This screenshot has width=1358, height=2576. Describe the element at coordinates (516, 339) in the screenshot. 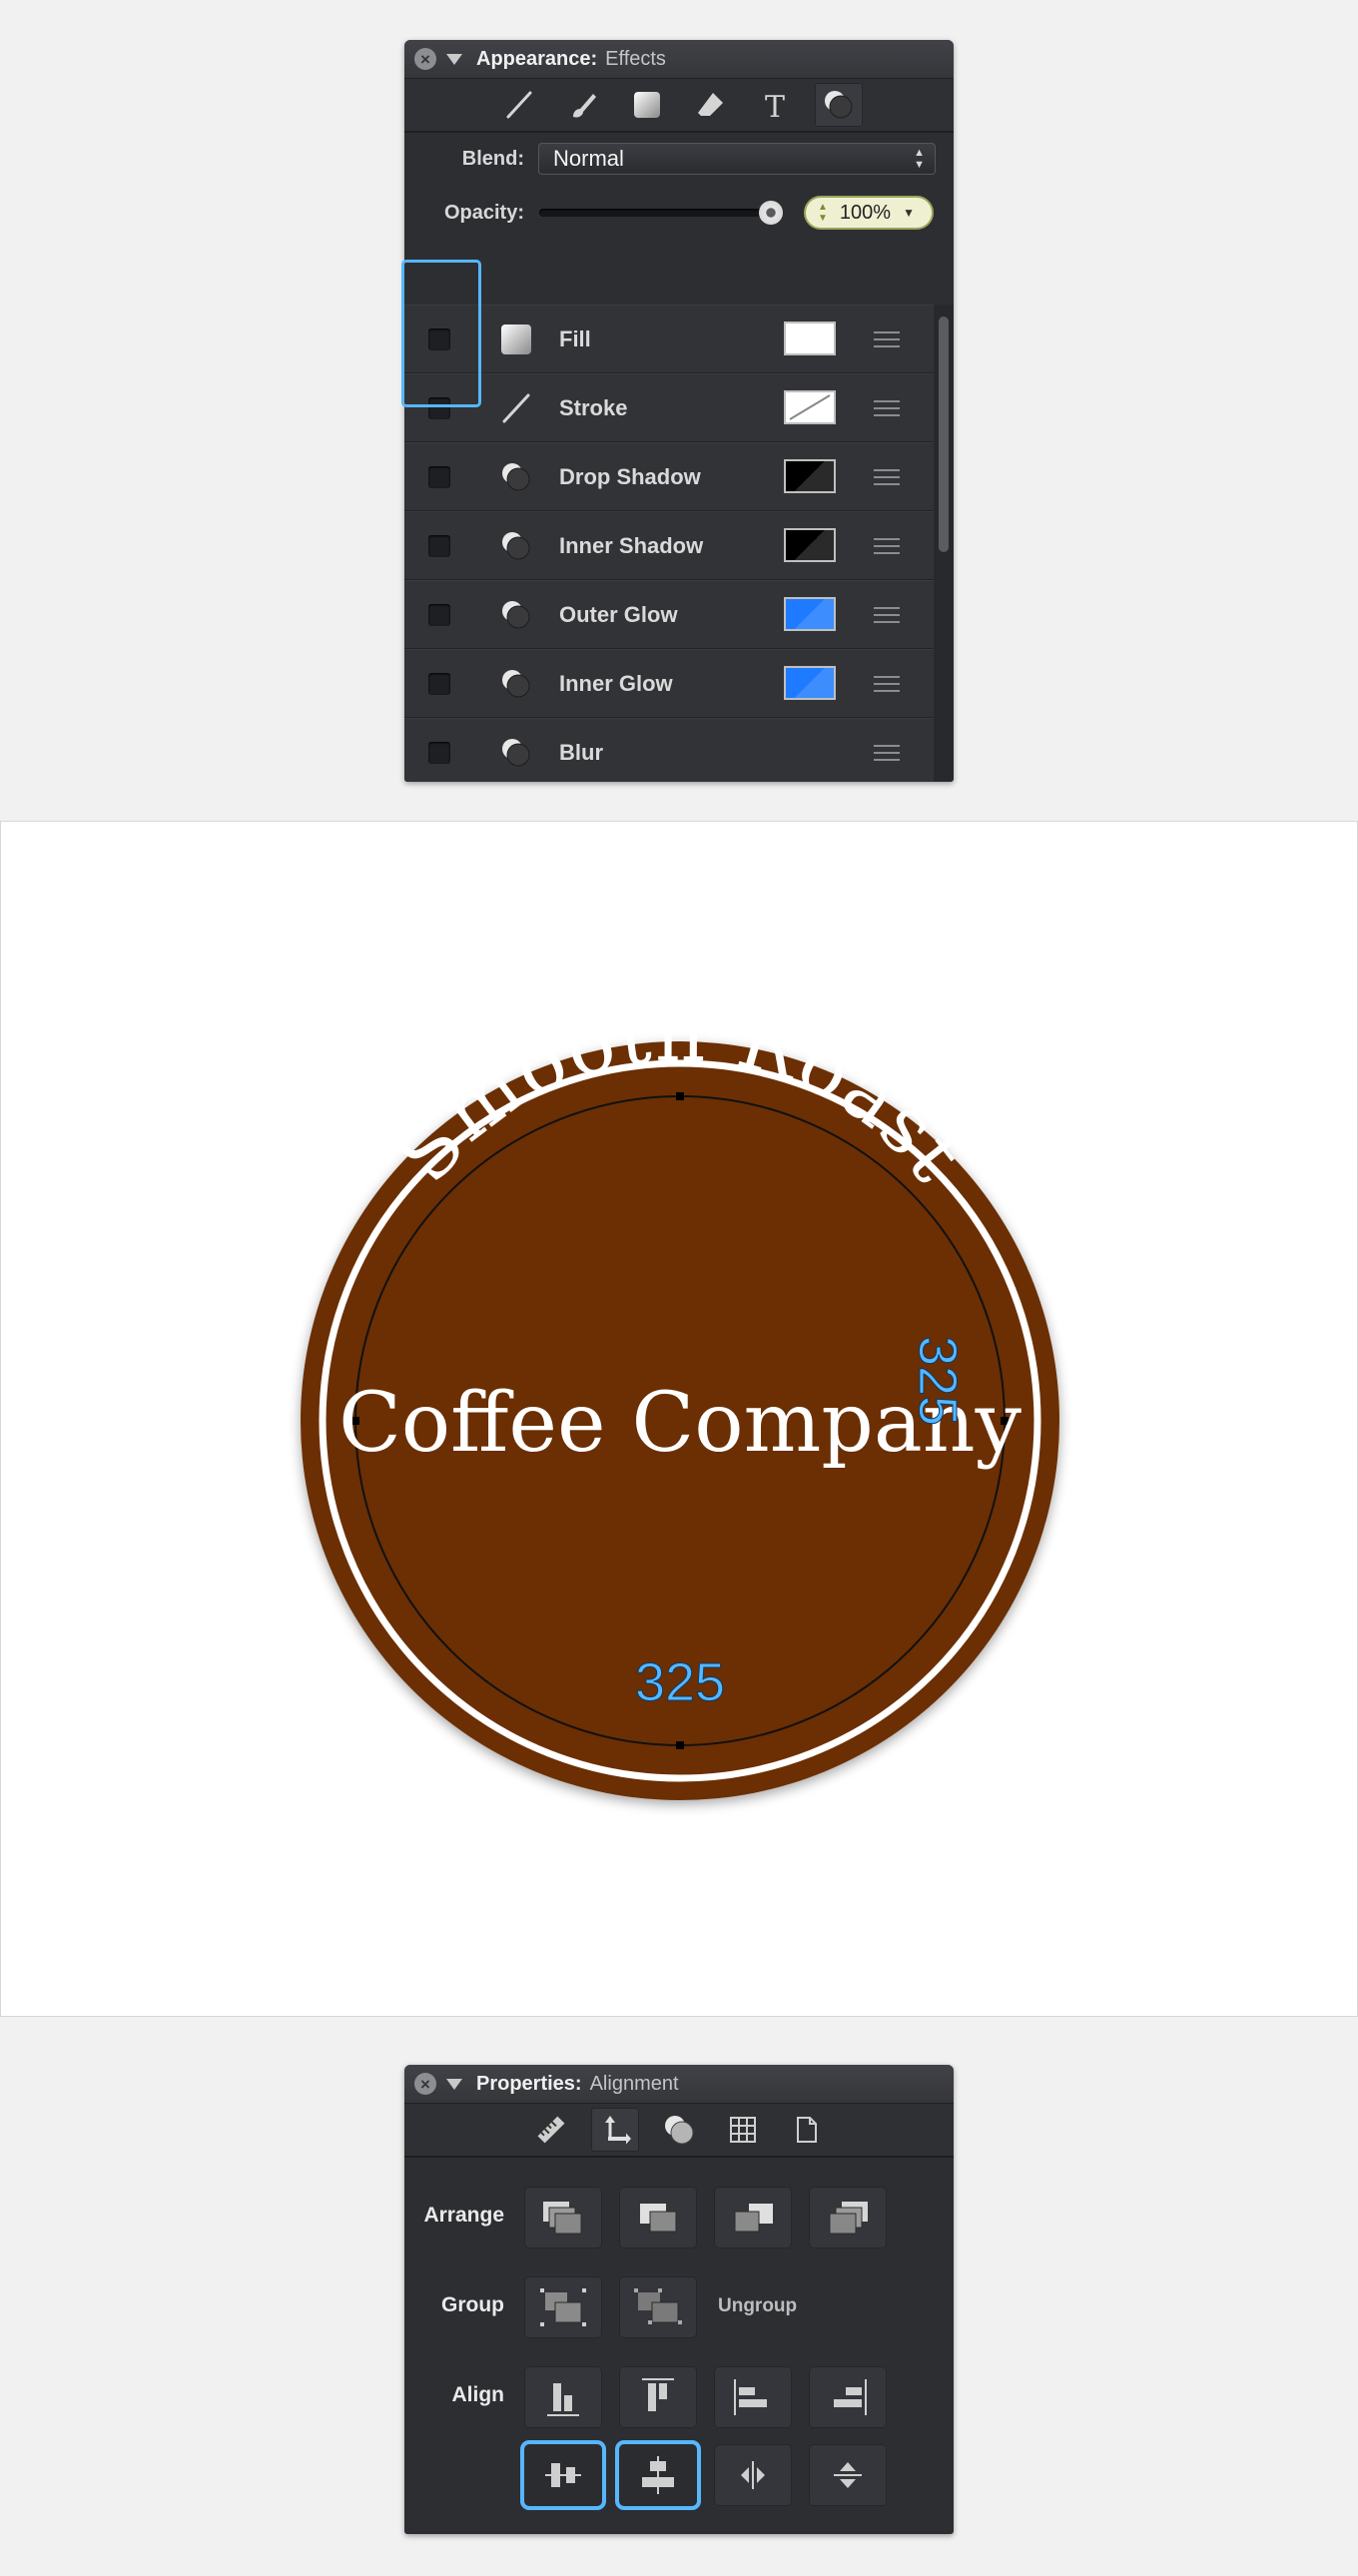

I see `gradient-square-icon` at that location.